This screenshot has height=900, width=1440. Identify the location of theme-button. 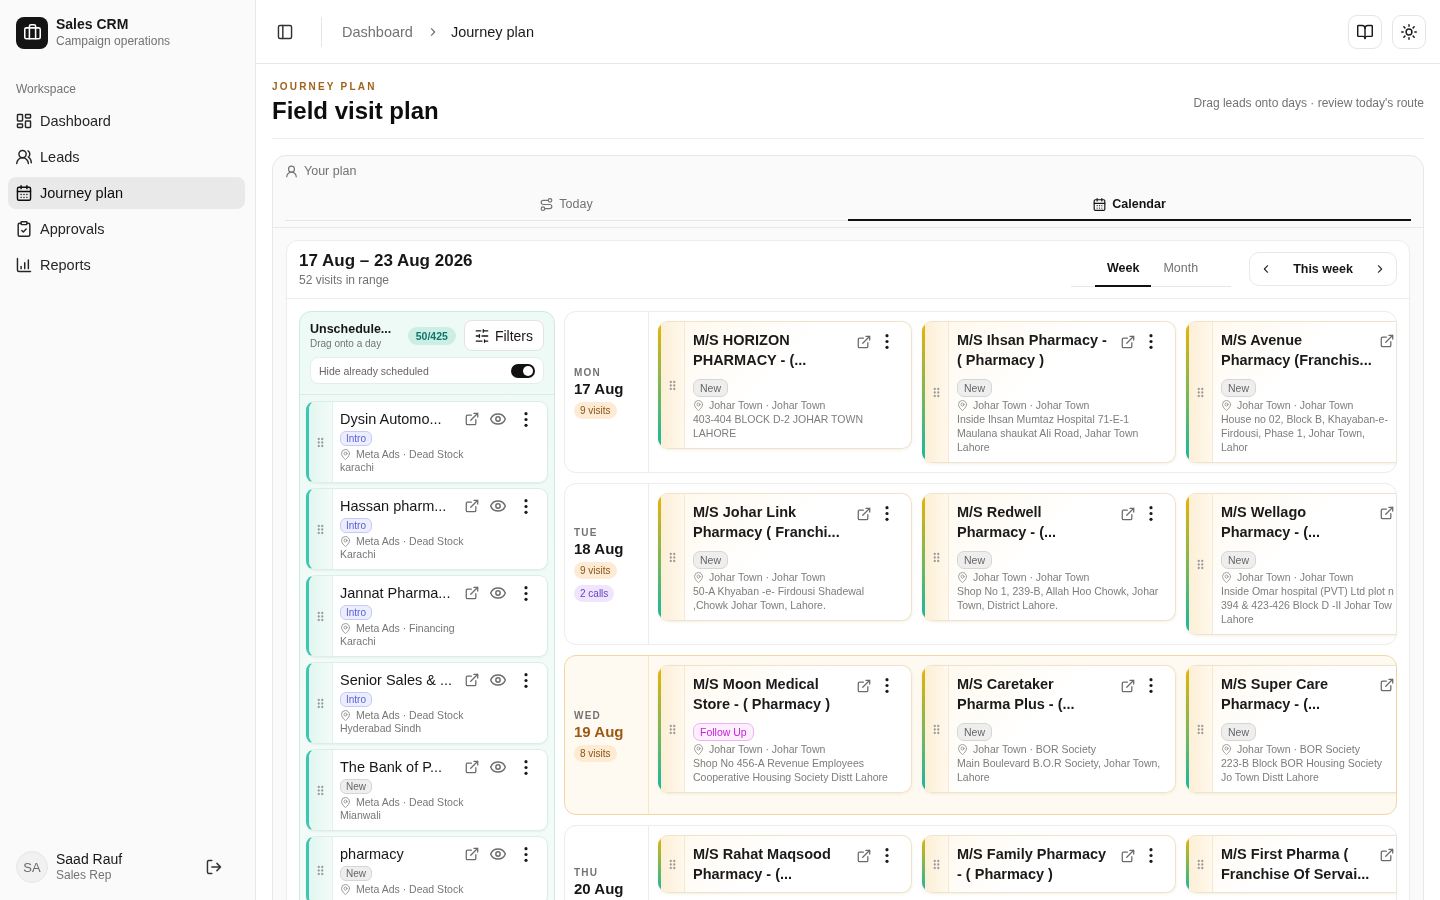
(1409, 31).